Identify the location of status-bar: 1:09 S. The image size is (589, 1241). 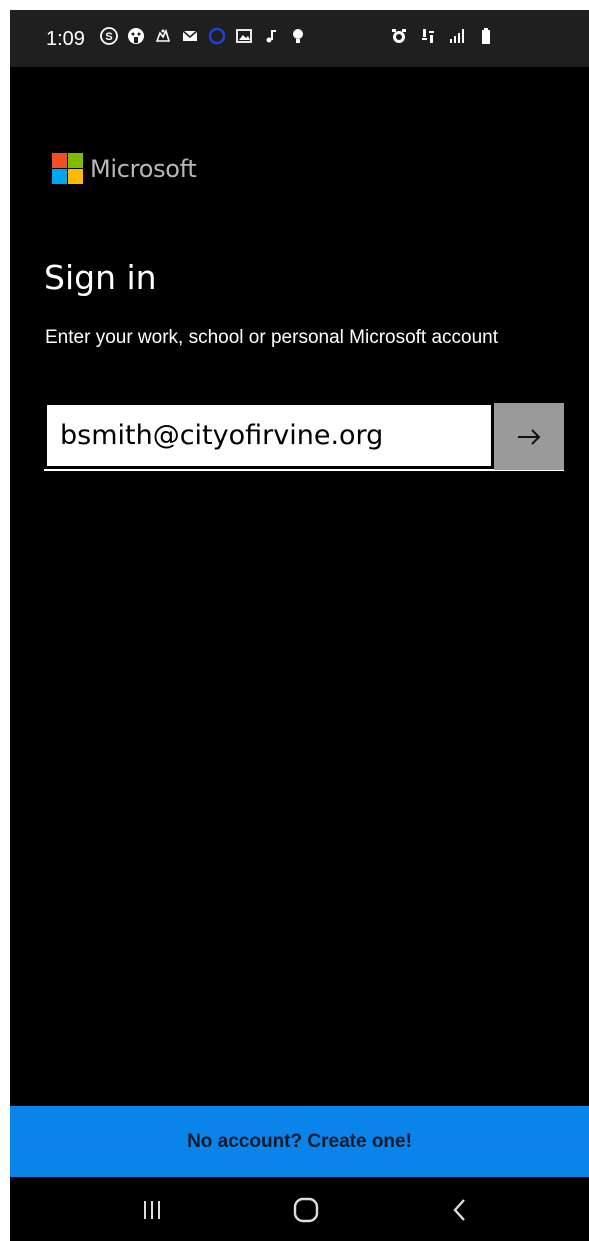
(299, 38).